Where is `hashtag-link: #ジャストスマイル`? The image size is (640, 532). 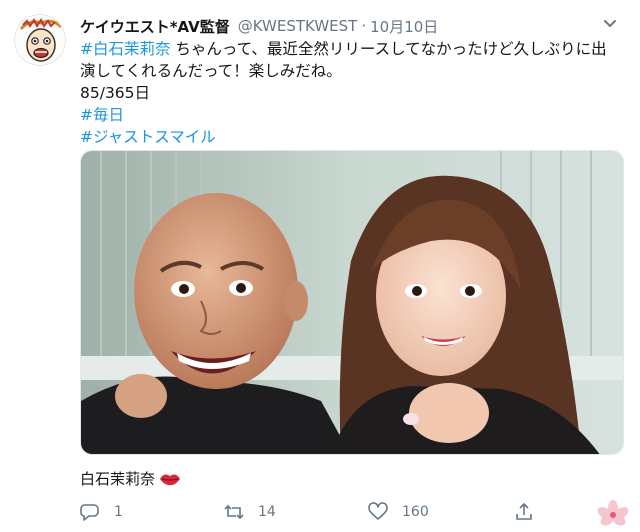 hashtag-link: #ジャストスマイル is located at coordinates (148, 137).